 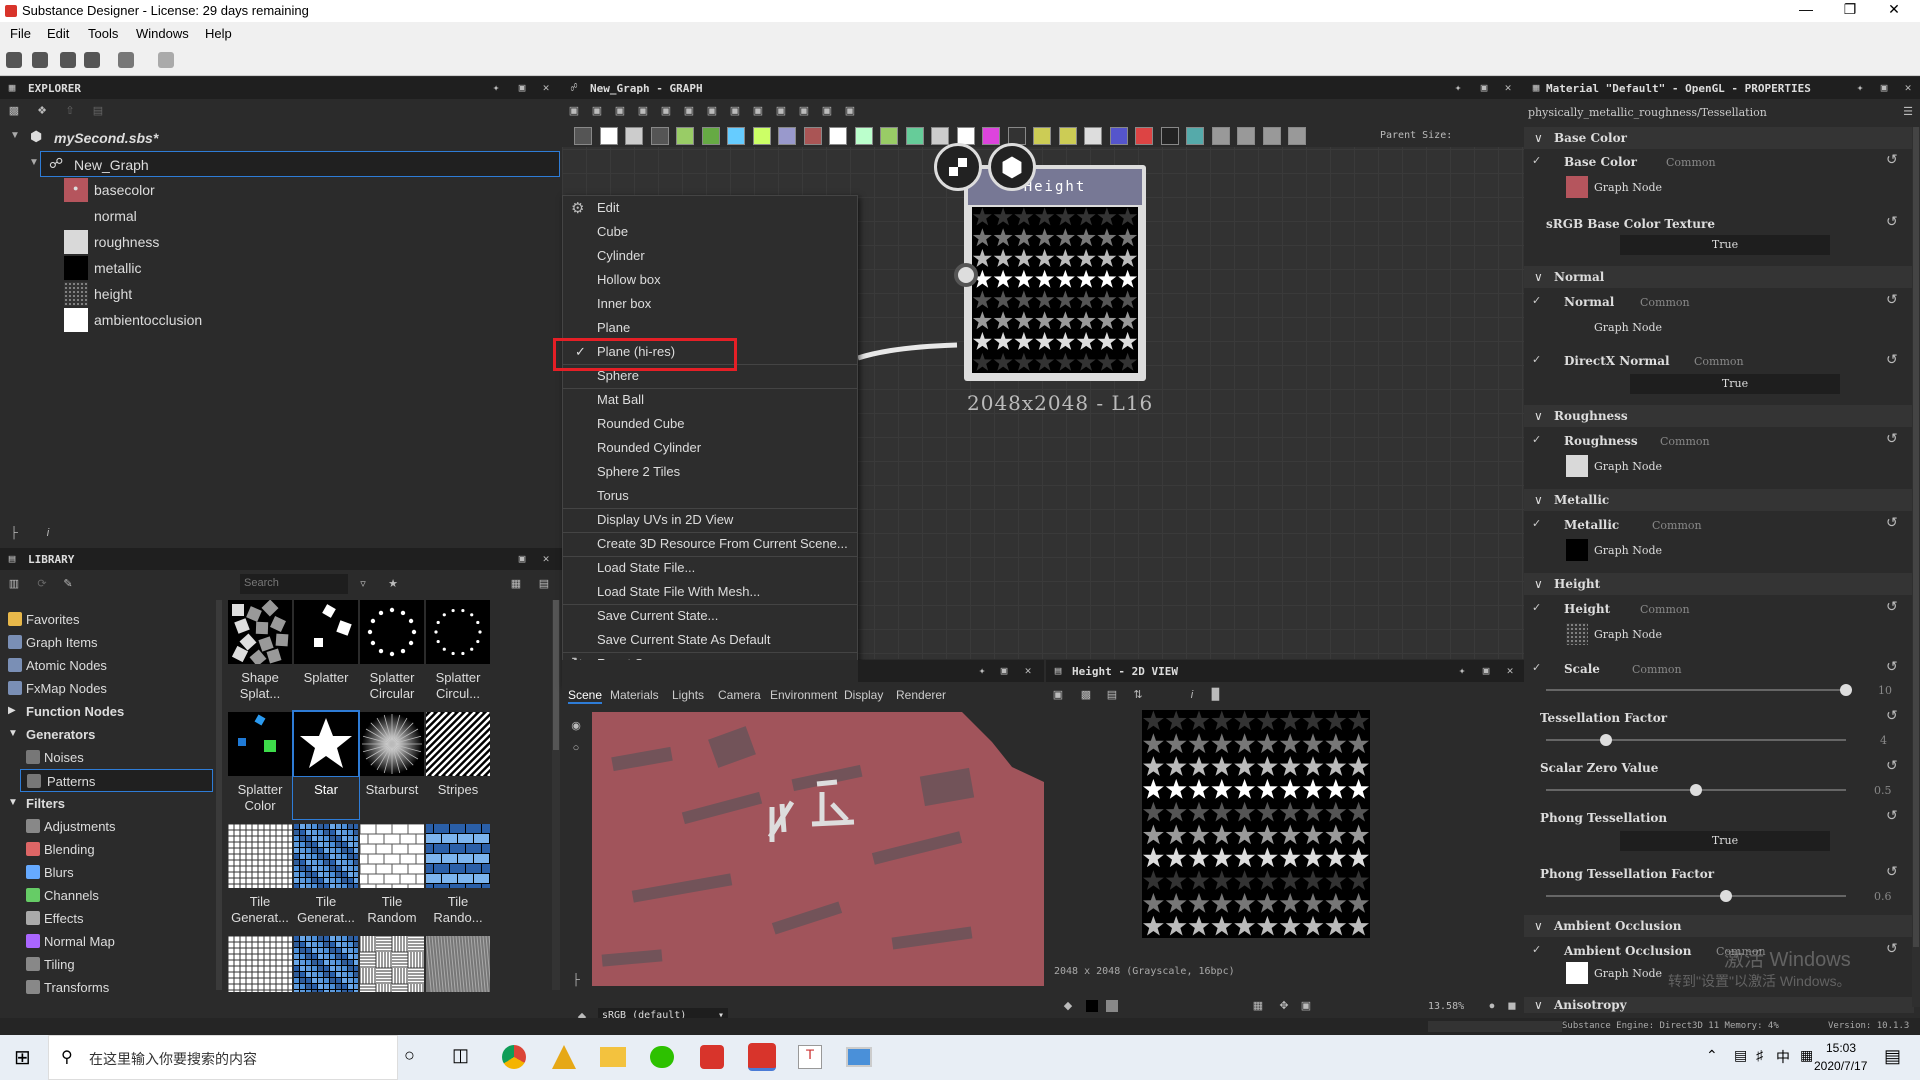 What do you see at coordinates (1536, 607) in the screenshot?
I see `height-checkbox: ✓` at bounding box center [1536, 607].